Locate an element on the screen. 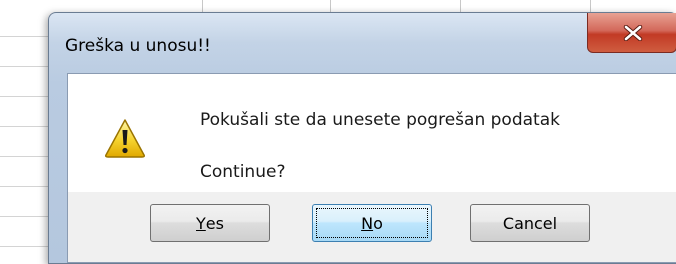 This screenshot has width=676, height=264. dialog-question: Continue? is located at coordinates (243, 172).